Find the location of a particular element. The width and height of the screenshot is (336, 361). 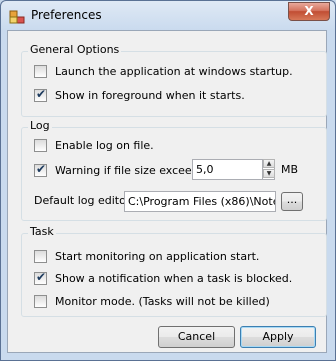

launch-at-startup-checkbox is located at coordinates (40, 71).